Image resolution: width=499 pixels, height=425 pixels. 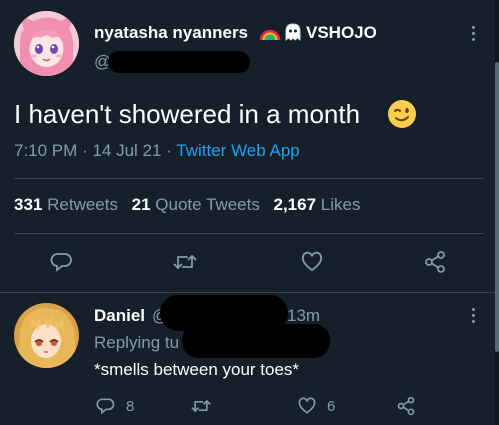 I want to click on reply-reply-button: 8, so click(x=115, y=406).